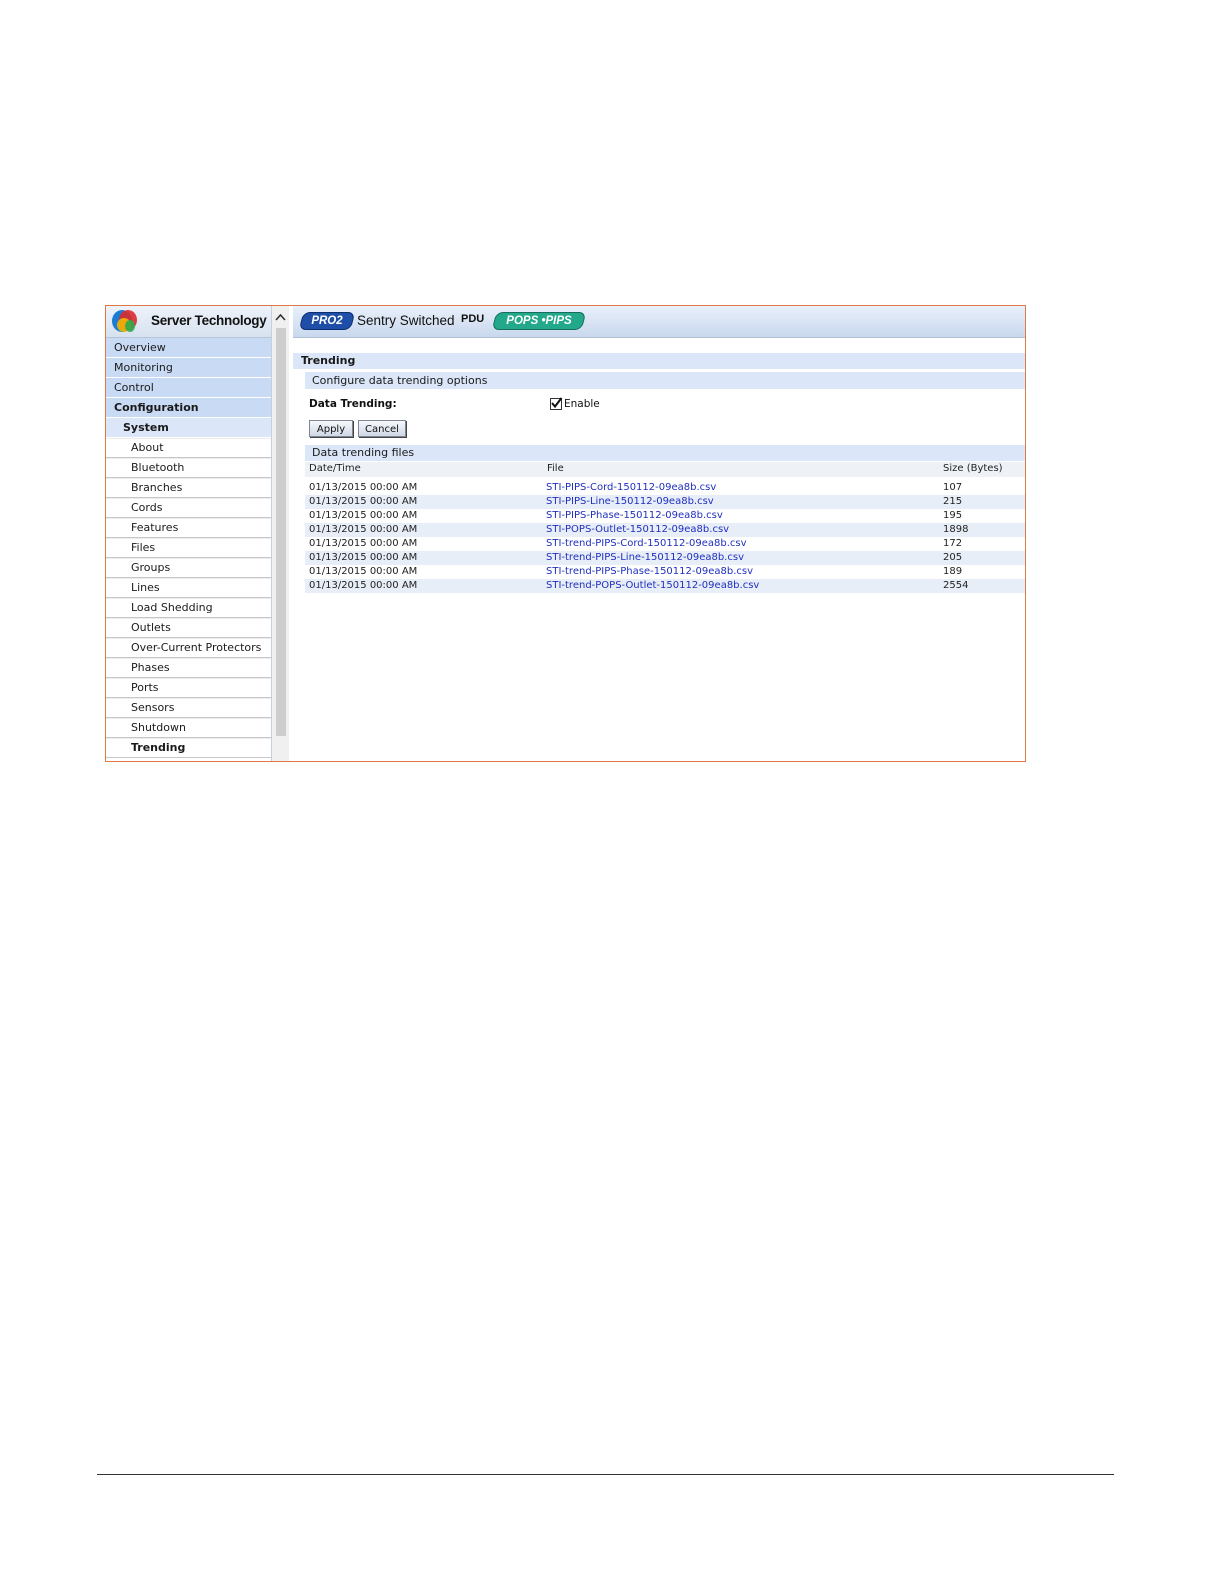  I want to click on sidebar-item-shutdown: Shutdown, so click(188, 728).